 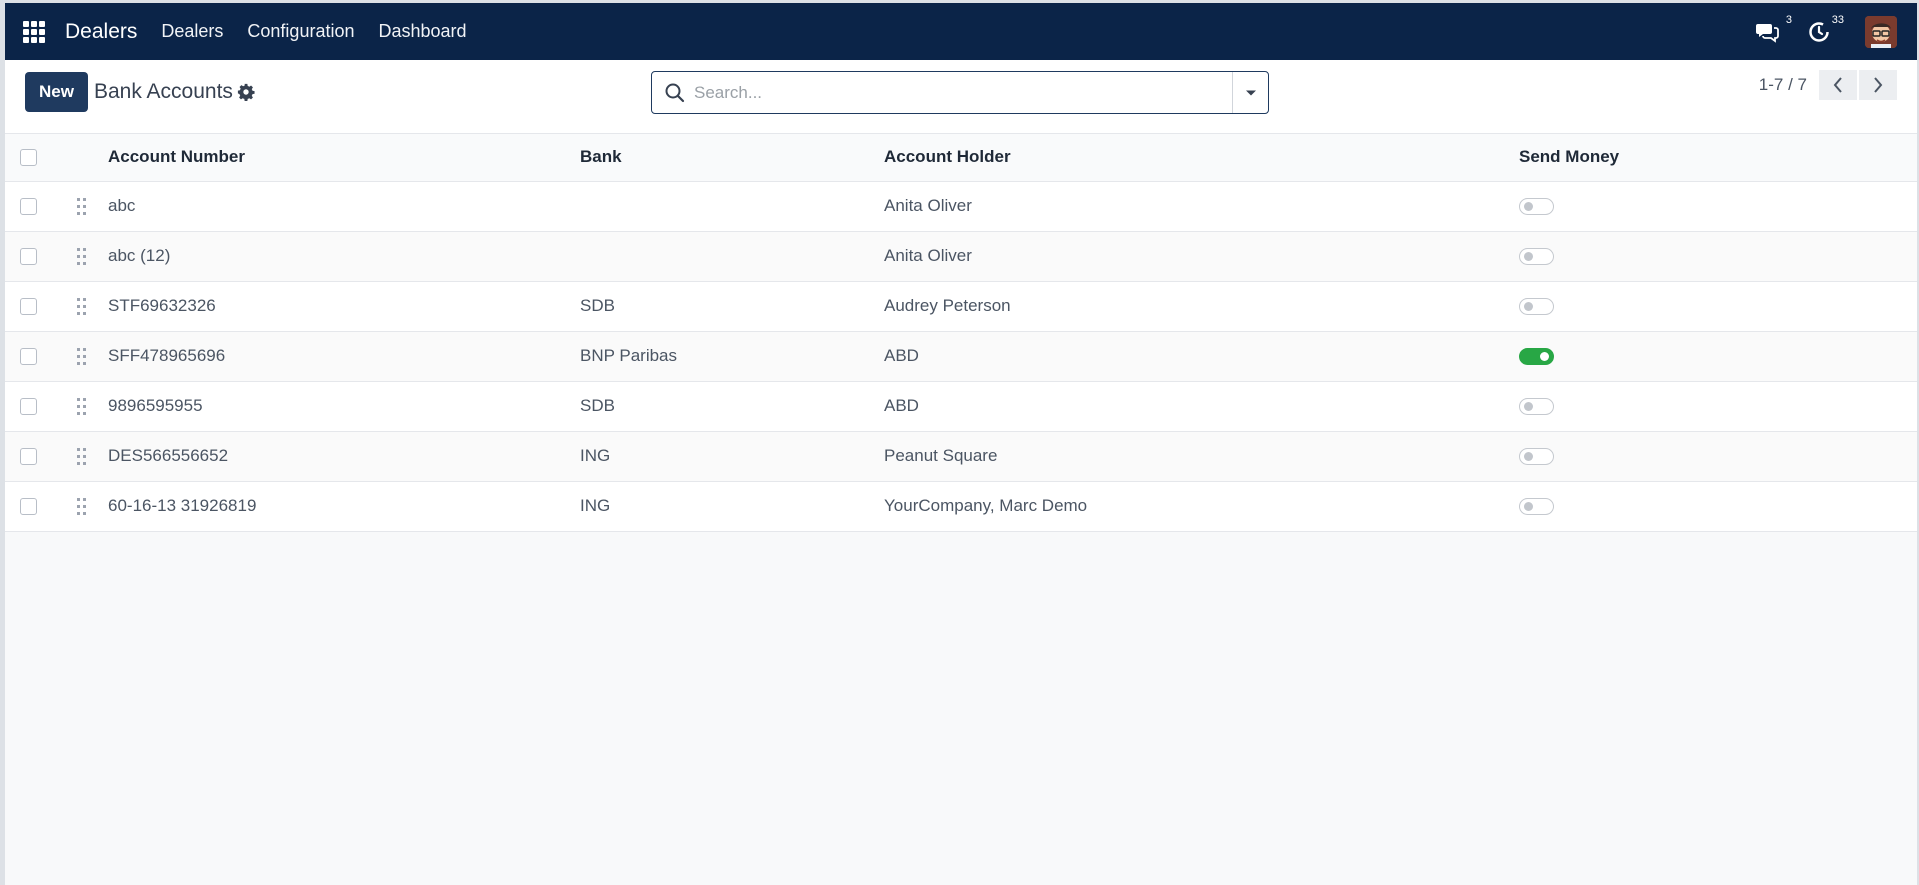 I want to click on navbar-systray: 3 33, so click(x=1823, y=31).